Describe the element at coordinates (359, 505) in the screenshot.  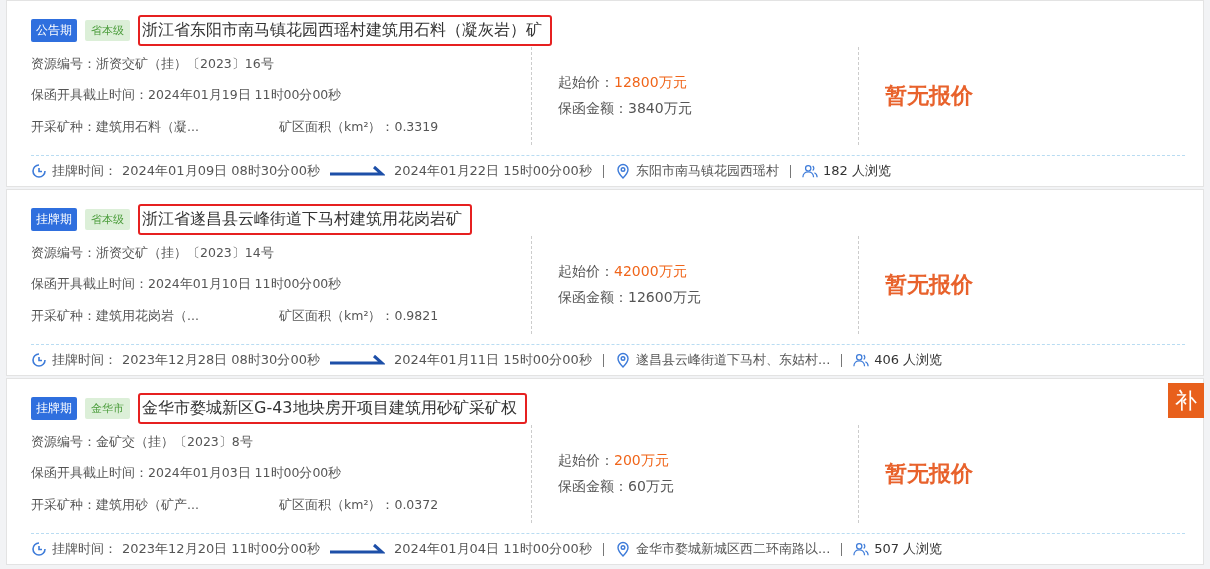
I see `mining-area: 矿区面积（km²）：0.0372` at that location.